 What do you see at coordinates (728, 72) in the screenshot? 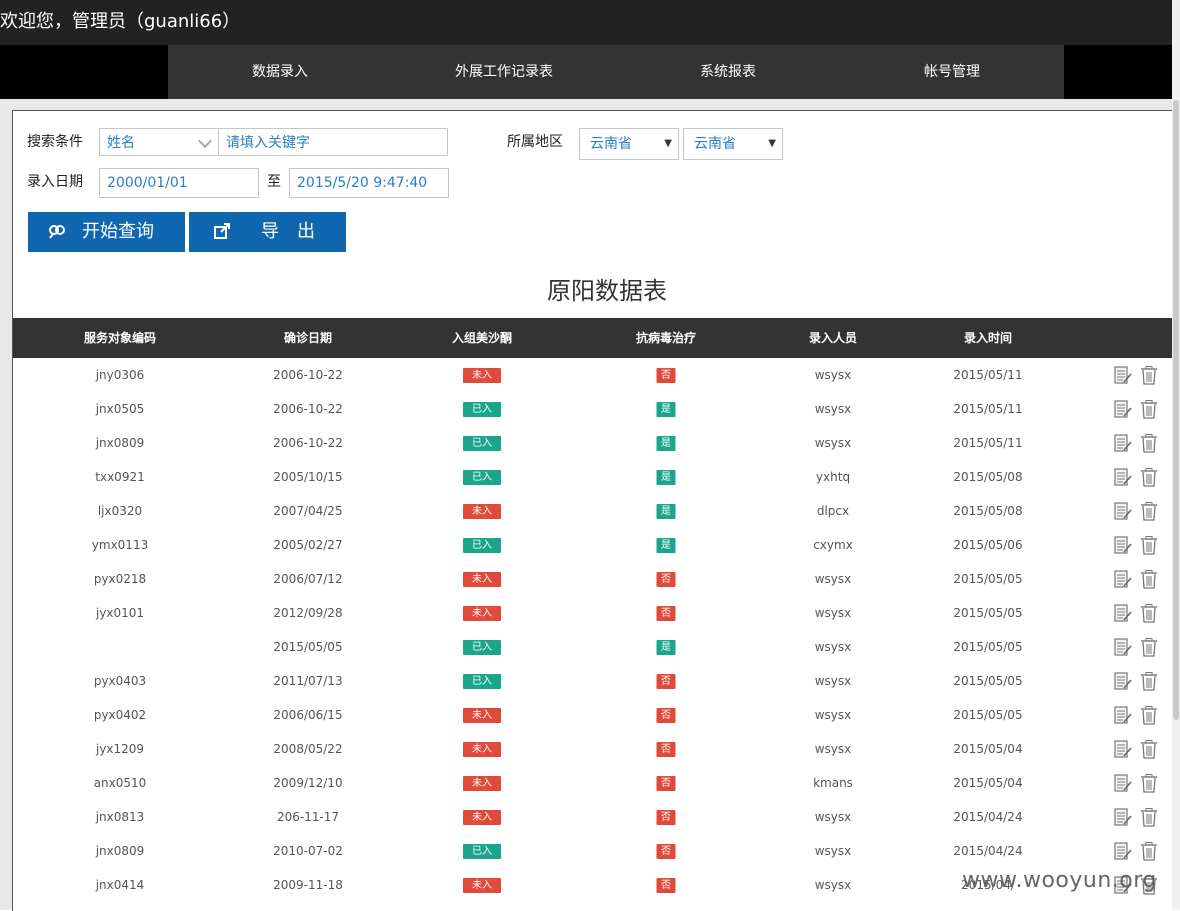
I see `nav-item-system-reports: 系统报表` at bounding box center [728, 72].